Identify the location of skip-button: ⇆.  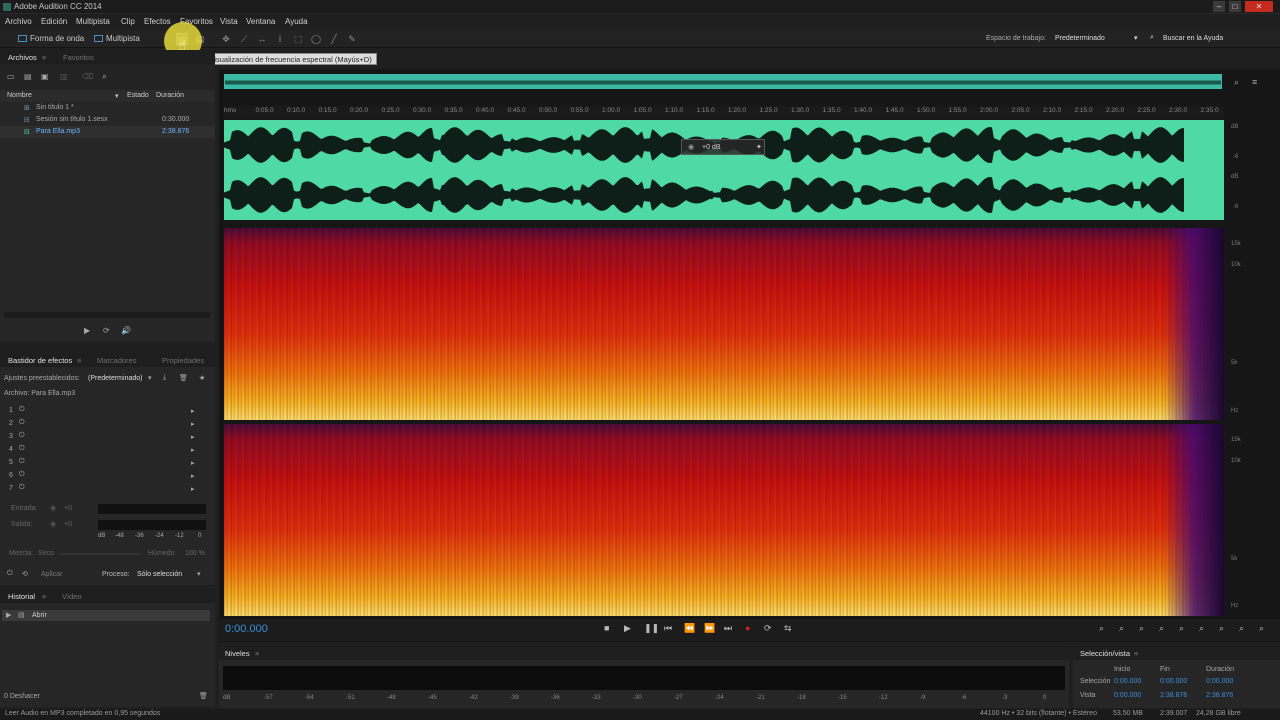
(788, 628).